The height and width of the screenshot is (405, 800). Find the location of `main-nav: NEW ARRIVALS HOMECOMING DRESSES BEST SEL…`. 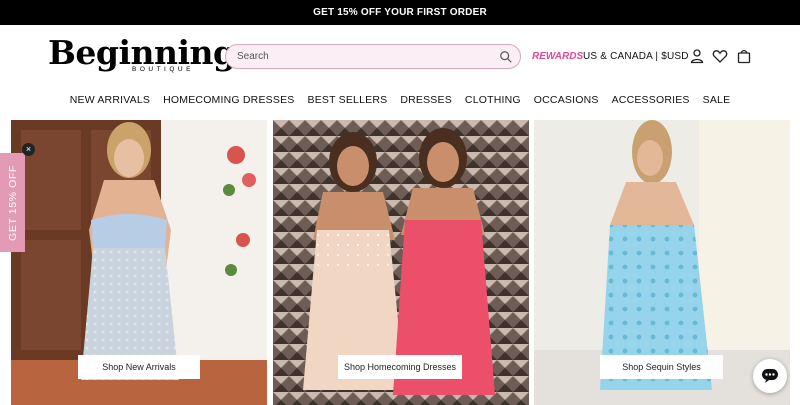

main-nav: NEW ARRIVALS HOMECOMING DRESSES BEST SEL… is located at coordinates (400, 100).